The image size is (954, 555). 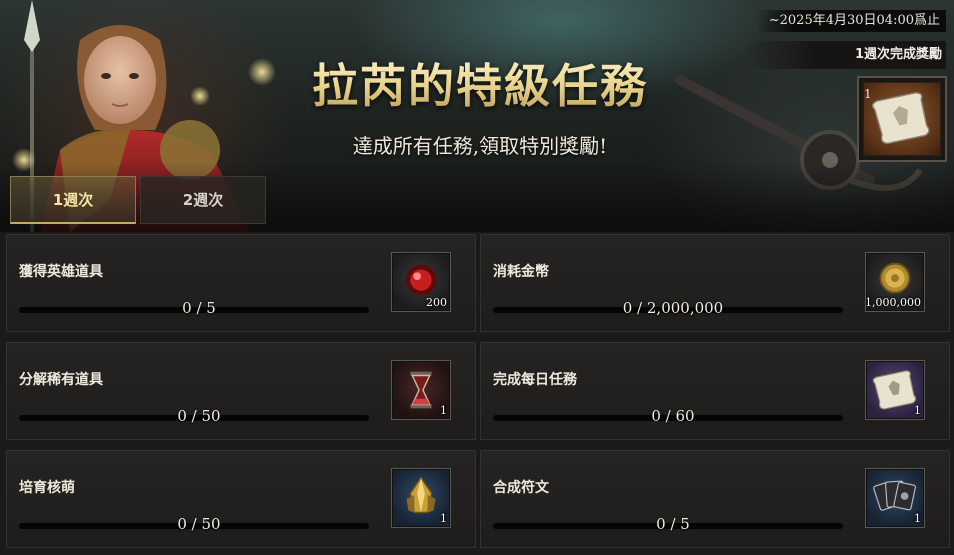 I want to click on task-card: 獲得英雄道具 0 / 5 200, so click(x=241, y=283).